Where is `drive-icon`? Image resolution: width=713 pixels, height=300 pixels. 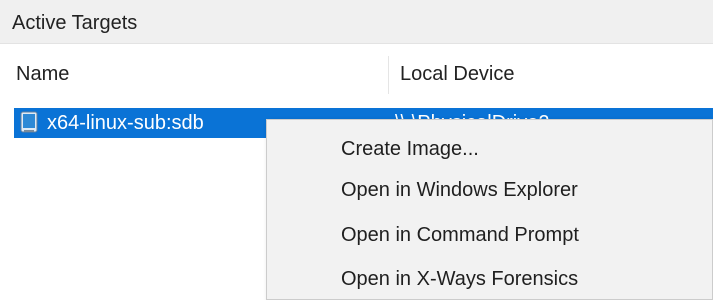
drive-icon is located at coordinates (29, 123).